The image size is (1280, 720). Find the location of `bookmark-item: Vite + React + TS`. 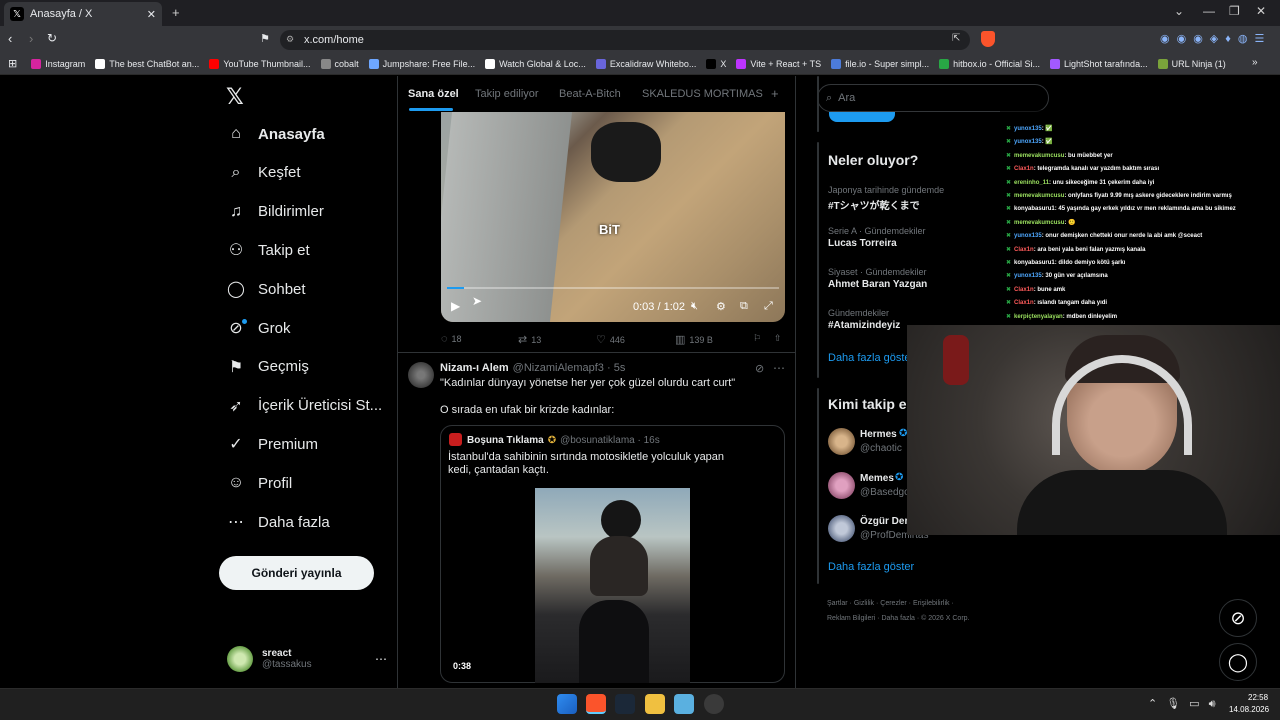

bookmark-item: Vite + React + TS is located at coordinates (778, 63).